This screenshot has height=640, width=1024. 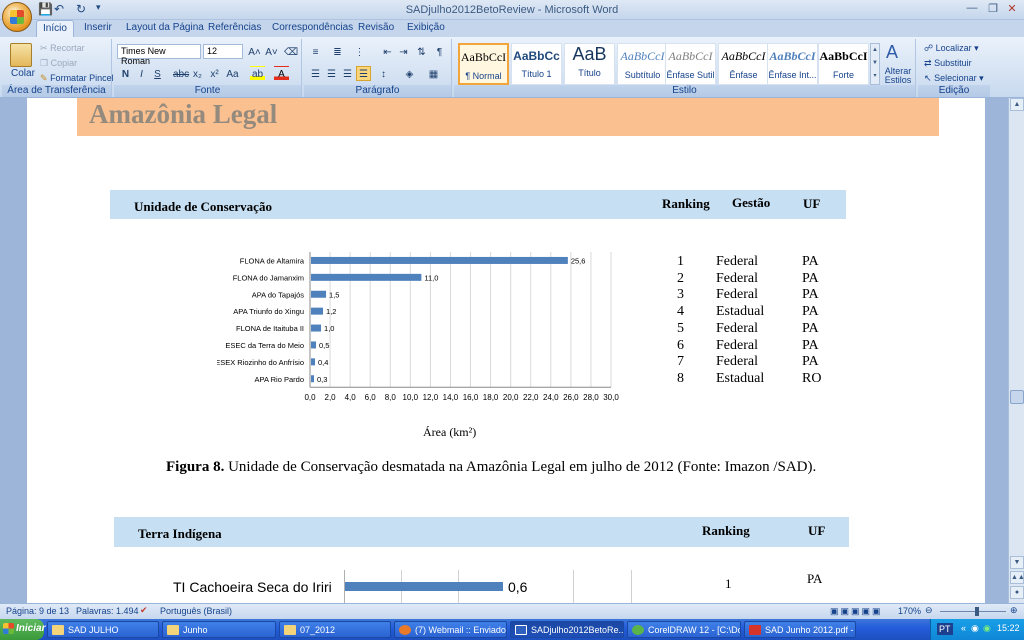 I want to click on style-subtitulo: AaBbCcI Subtítulo, so click(x=642, y=64).